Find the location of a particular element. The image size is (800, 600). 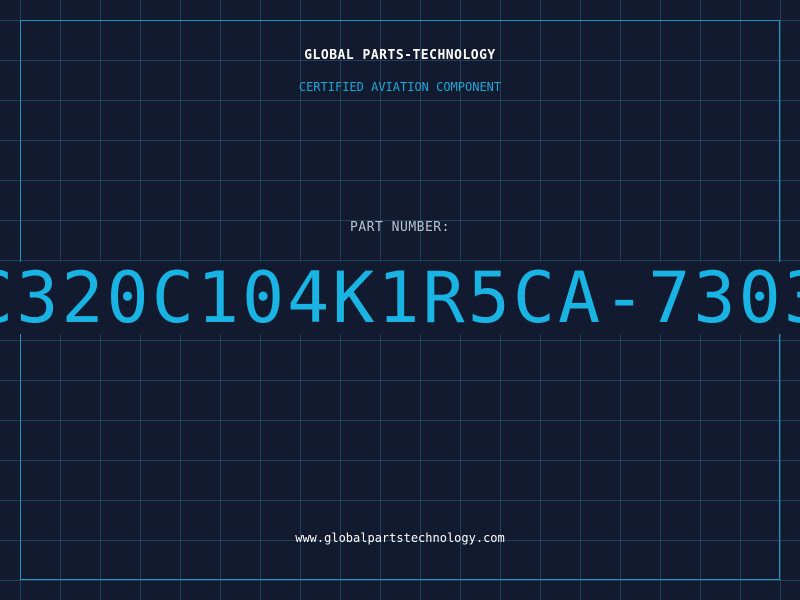

company-name: GLOBAL PARTS-TECHNOLOGY is located at coordinates (400, 55).